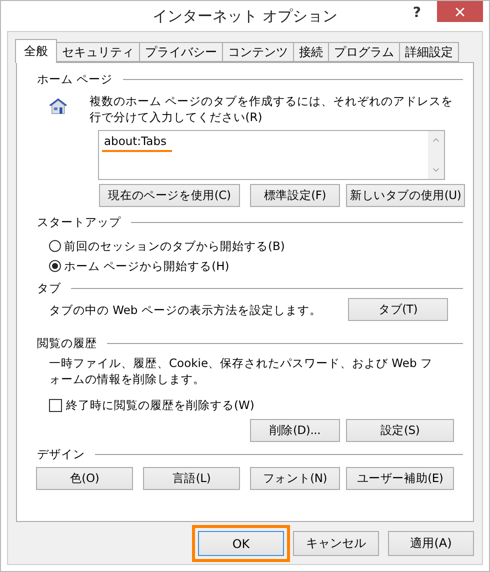 This screenshot has width=490, height=572. I want to click on section-heading: 閲覧の履歴, so click(67, 343).